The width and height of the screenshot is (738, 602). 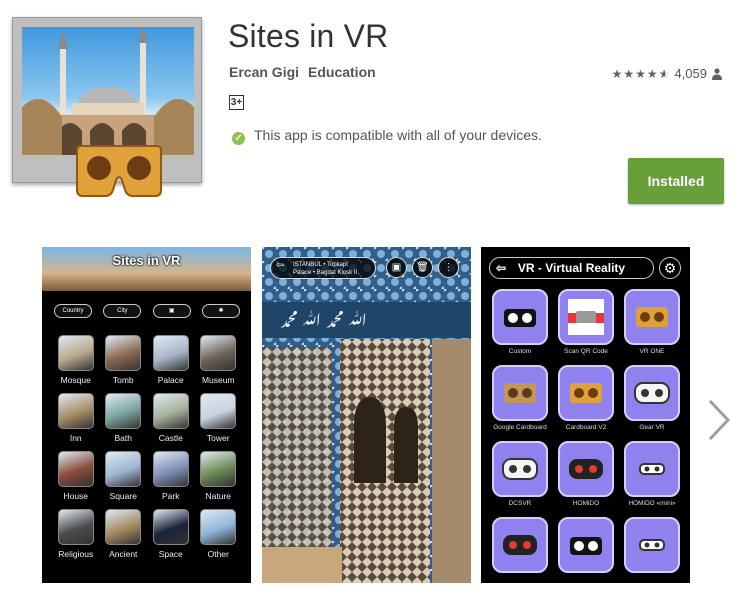 What do you see at coordinates (719, 420) in the screenshot?
I see `chevron-right-icon` at bounding box center [719, 420].